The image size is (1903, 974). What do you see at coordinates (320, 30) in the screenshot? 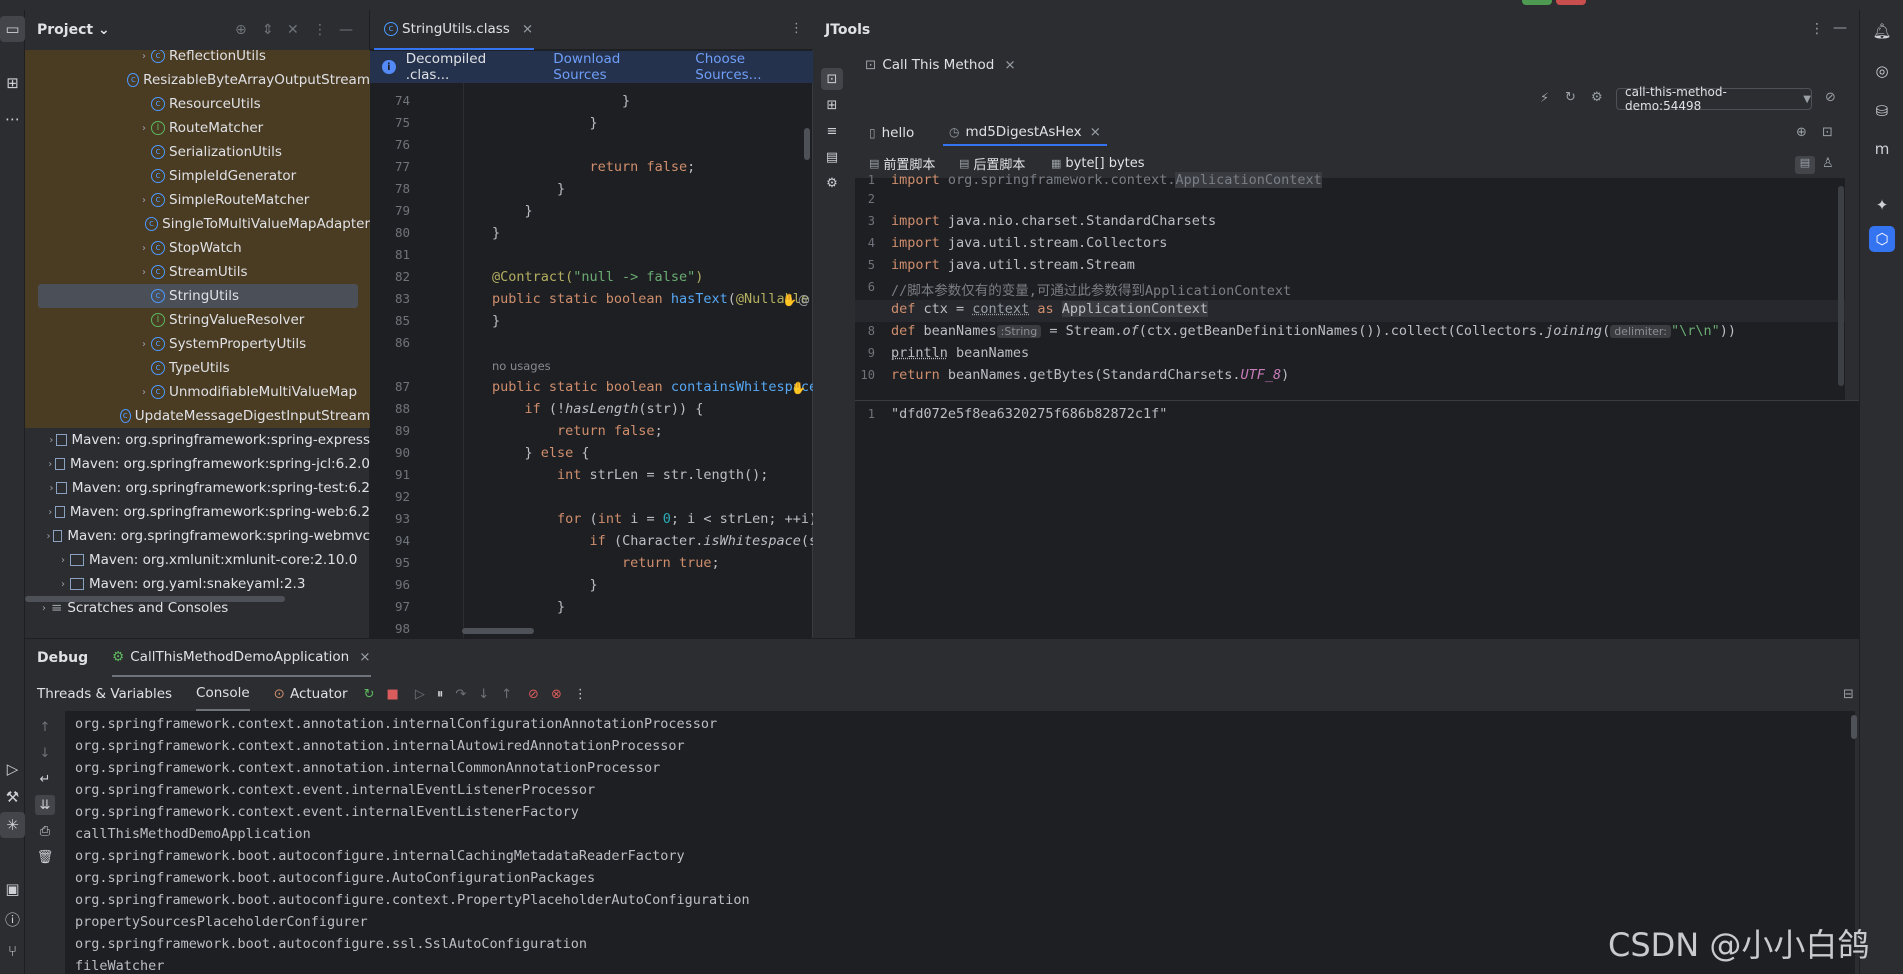
I see `options-icon: ⋮` at bounding box center [320, 30].